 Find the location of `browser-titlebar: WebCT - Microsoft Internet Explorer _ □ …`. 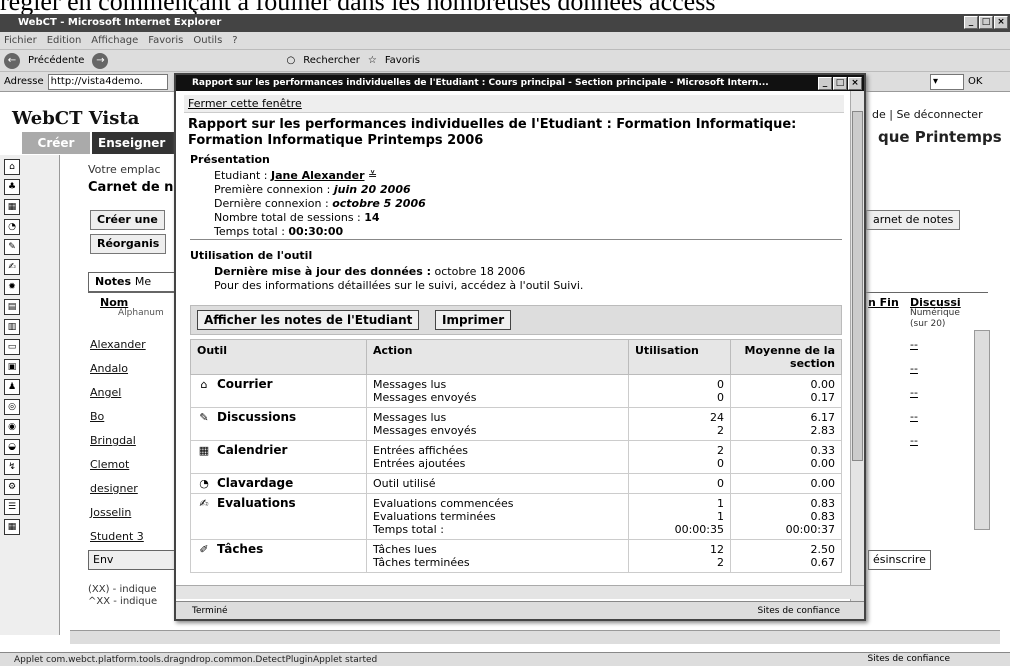

browser-titlebar: WebCT - Microsoft Internet Explorer _ □ … is located at coordinates (505, 23).